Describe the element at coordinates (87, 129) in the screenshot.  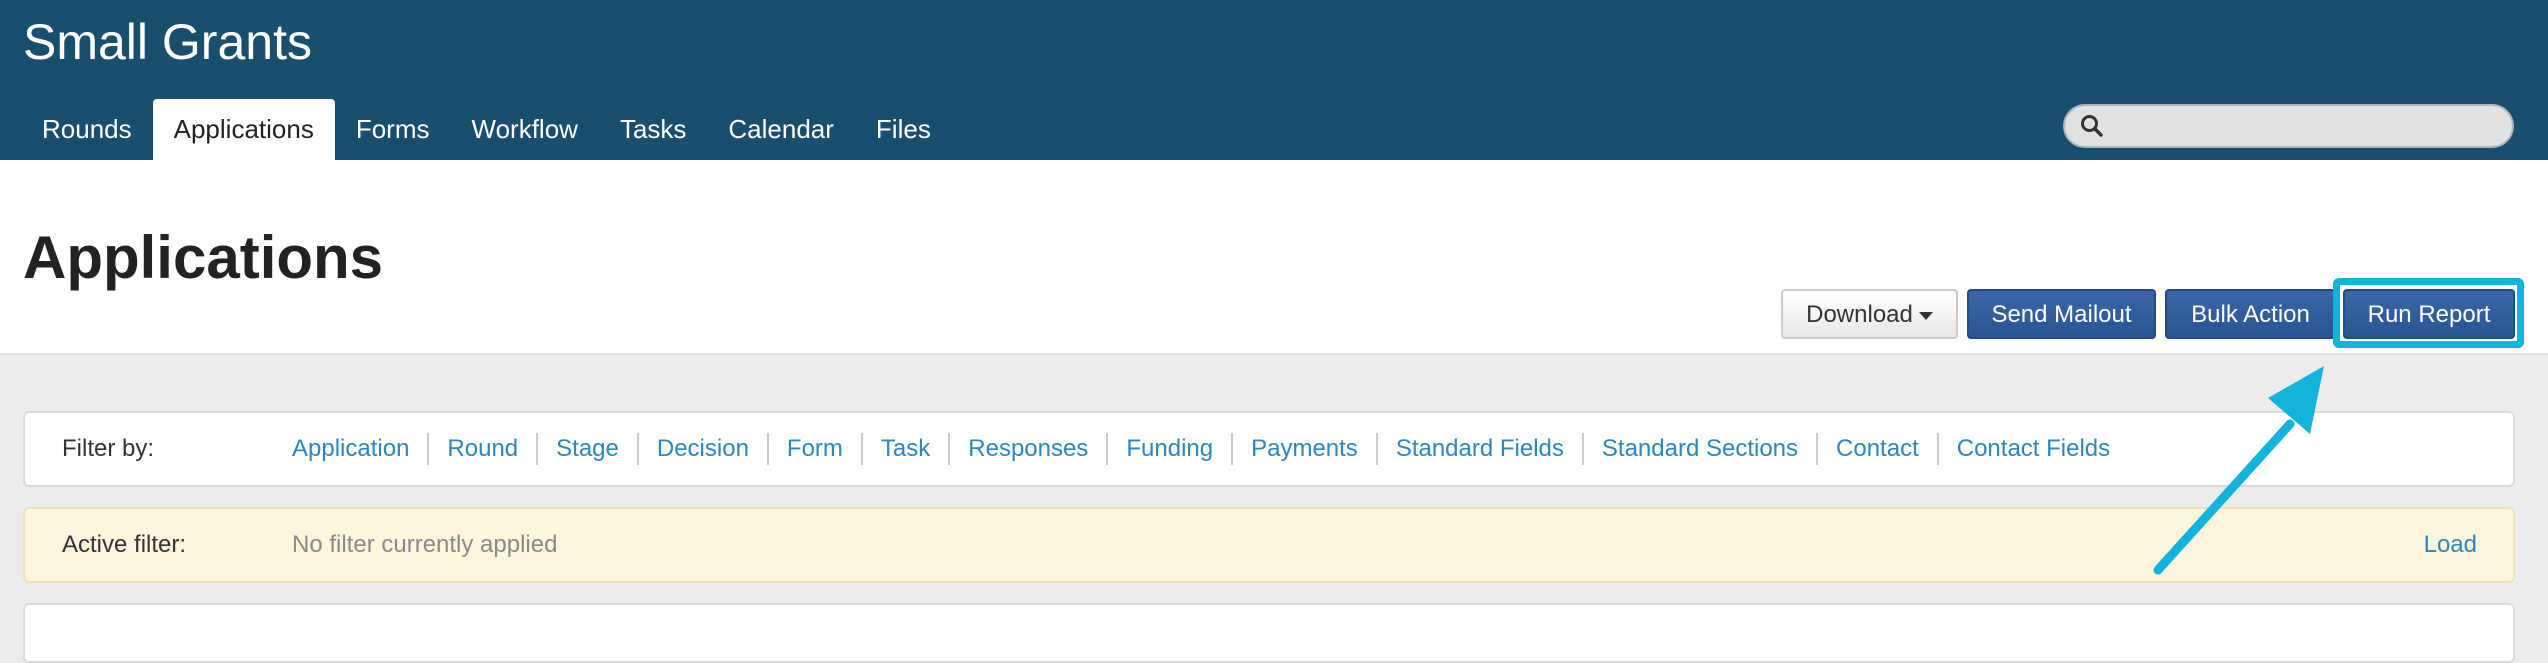
I see `tab-rounds: Rounds` at that location.